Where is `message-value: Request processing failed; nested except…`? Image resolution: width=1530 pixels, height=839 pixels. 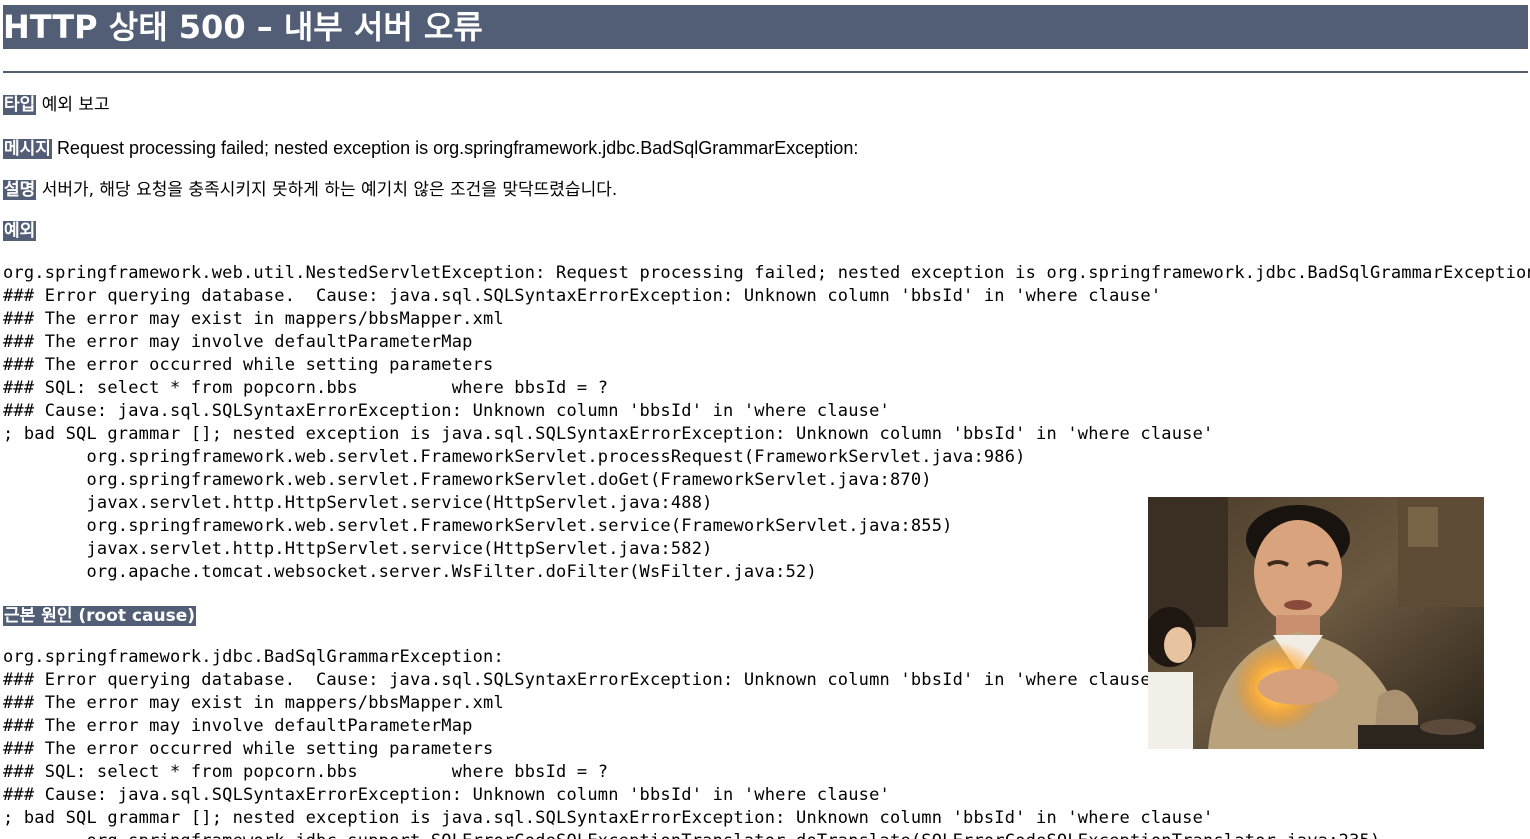 message-value: Request processing failed; nested except… is located at coordinates (457, 148).